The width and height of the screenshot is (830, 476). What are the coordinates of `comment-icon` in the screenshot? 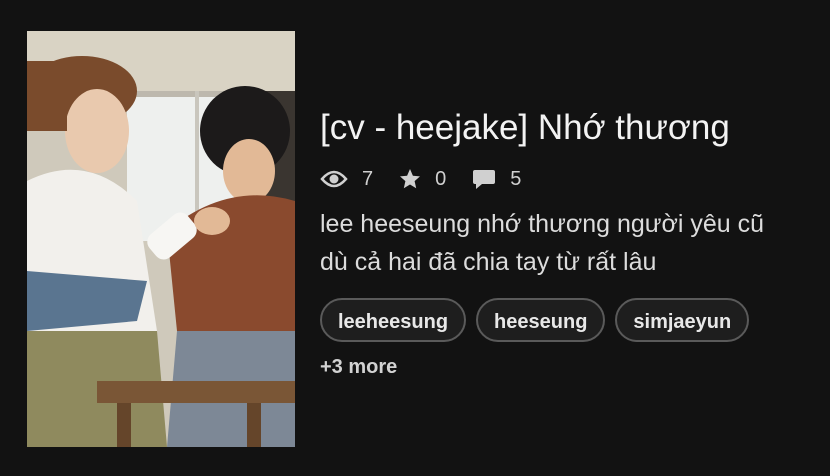 It's located at (484, 179).